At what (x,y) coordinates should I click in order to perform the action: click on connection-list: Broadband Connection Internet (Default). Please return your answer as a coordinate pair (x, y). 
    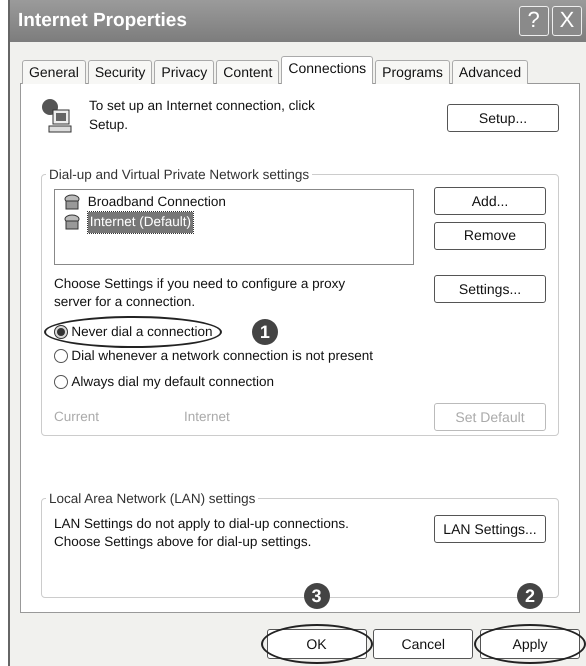
    Looking at the image, I should click on (234, 227).